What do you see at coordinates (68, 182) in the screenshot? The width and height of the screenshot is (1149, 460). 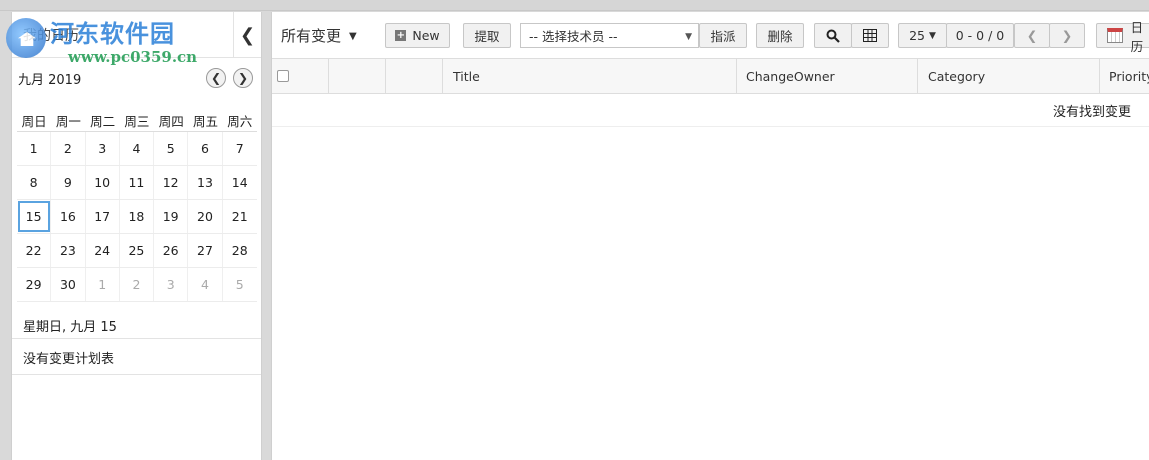 I see `calendar-day: 9` at bounding box center [68, 182].